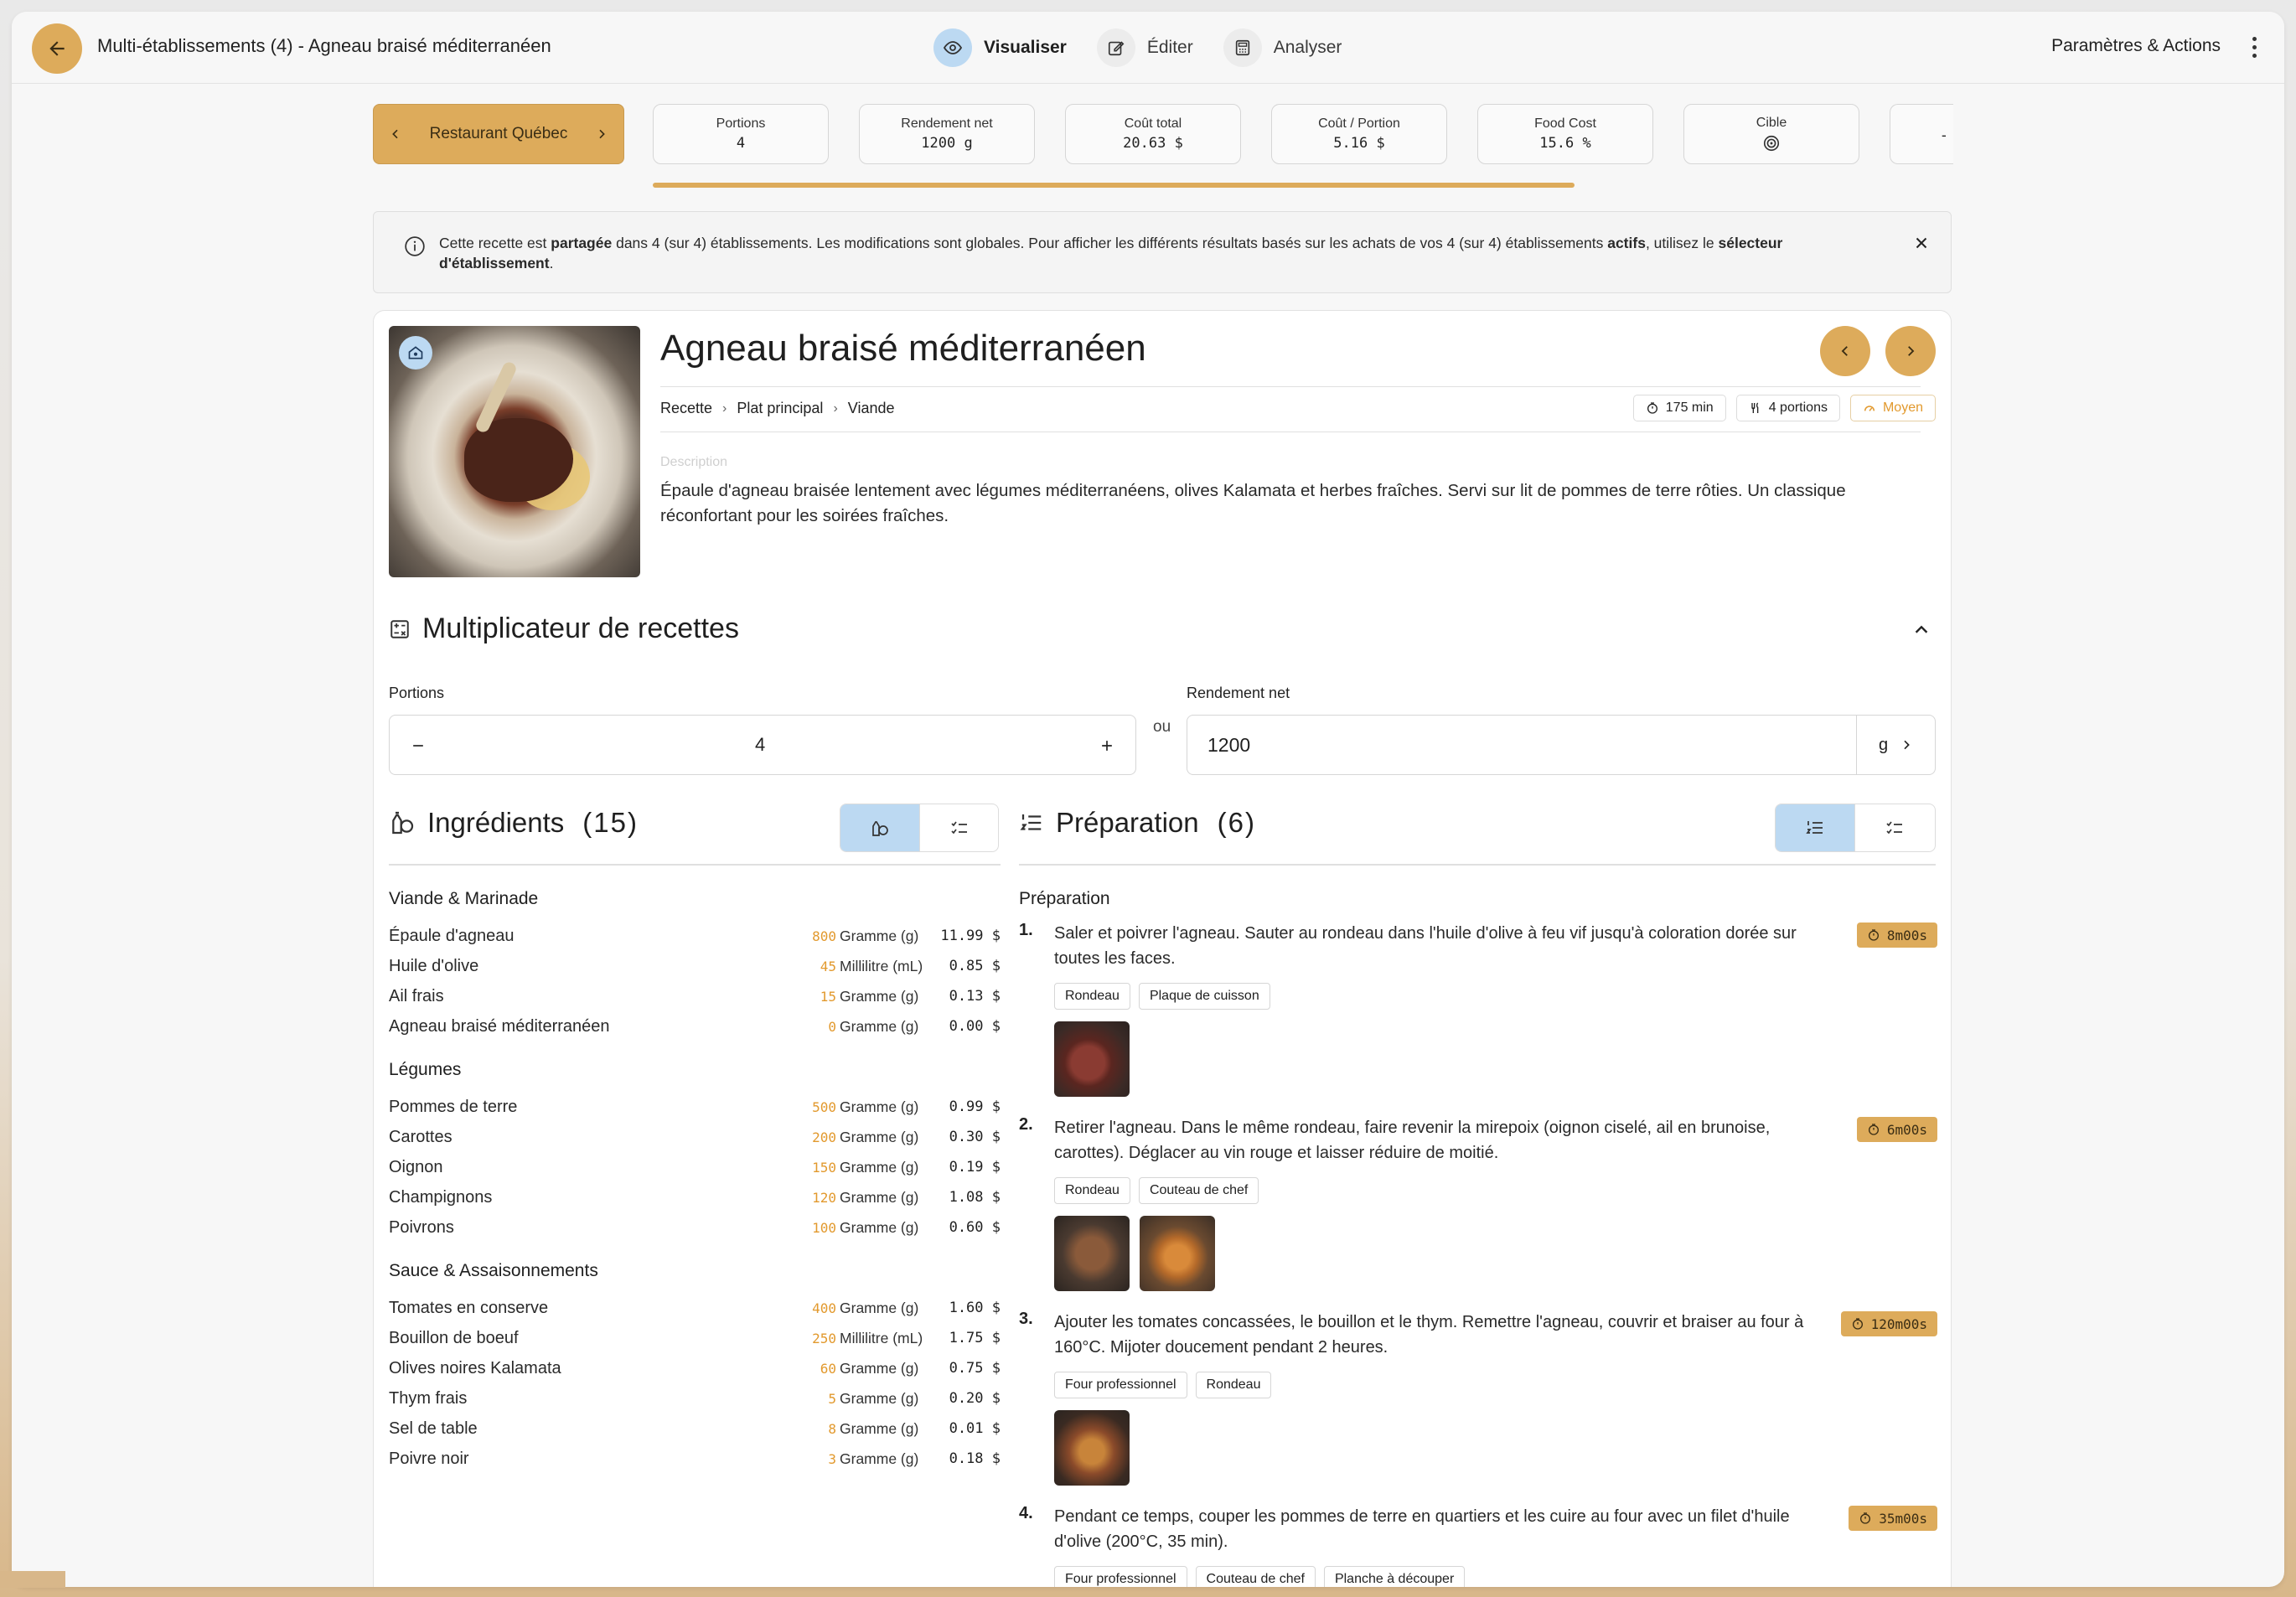 The image size is (2296, 1597). Describe the element at coordinates (1116, 47) in the screenshot. I see `edit-icon` at that location.